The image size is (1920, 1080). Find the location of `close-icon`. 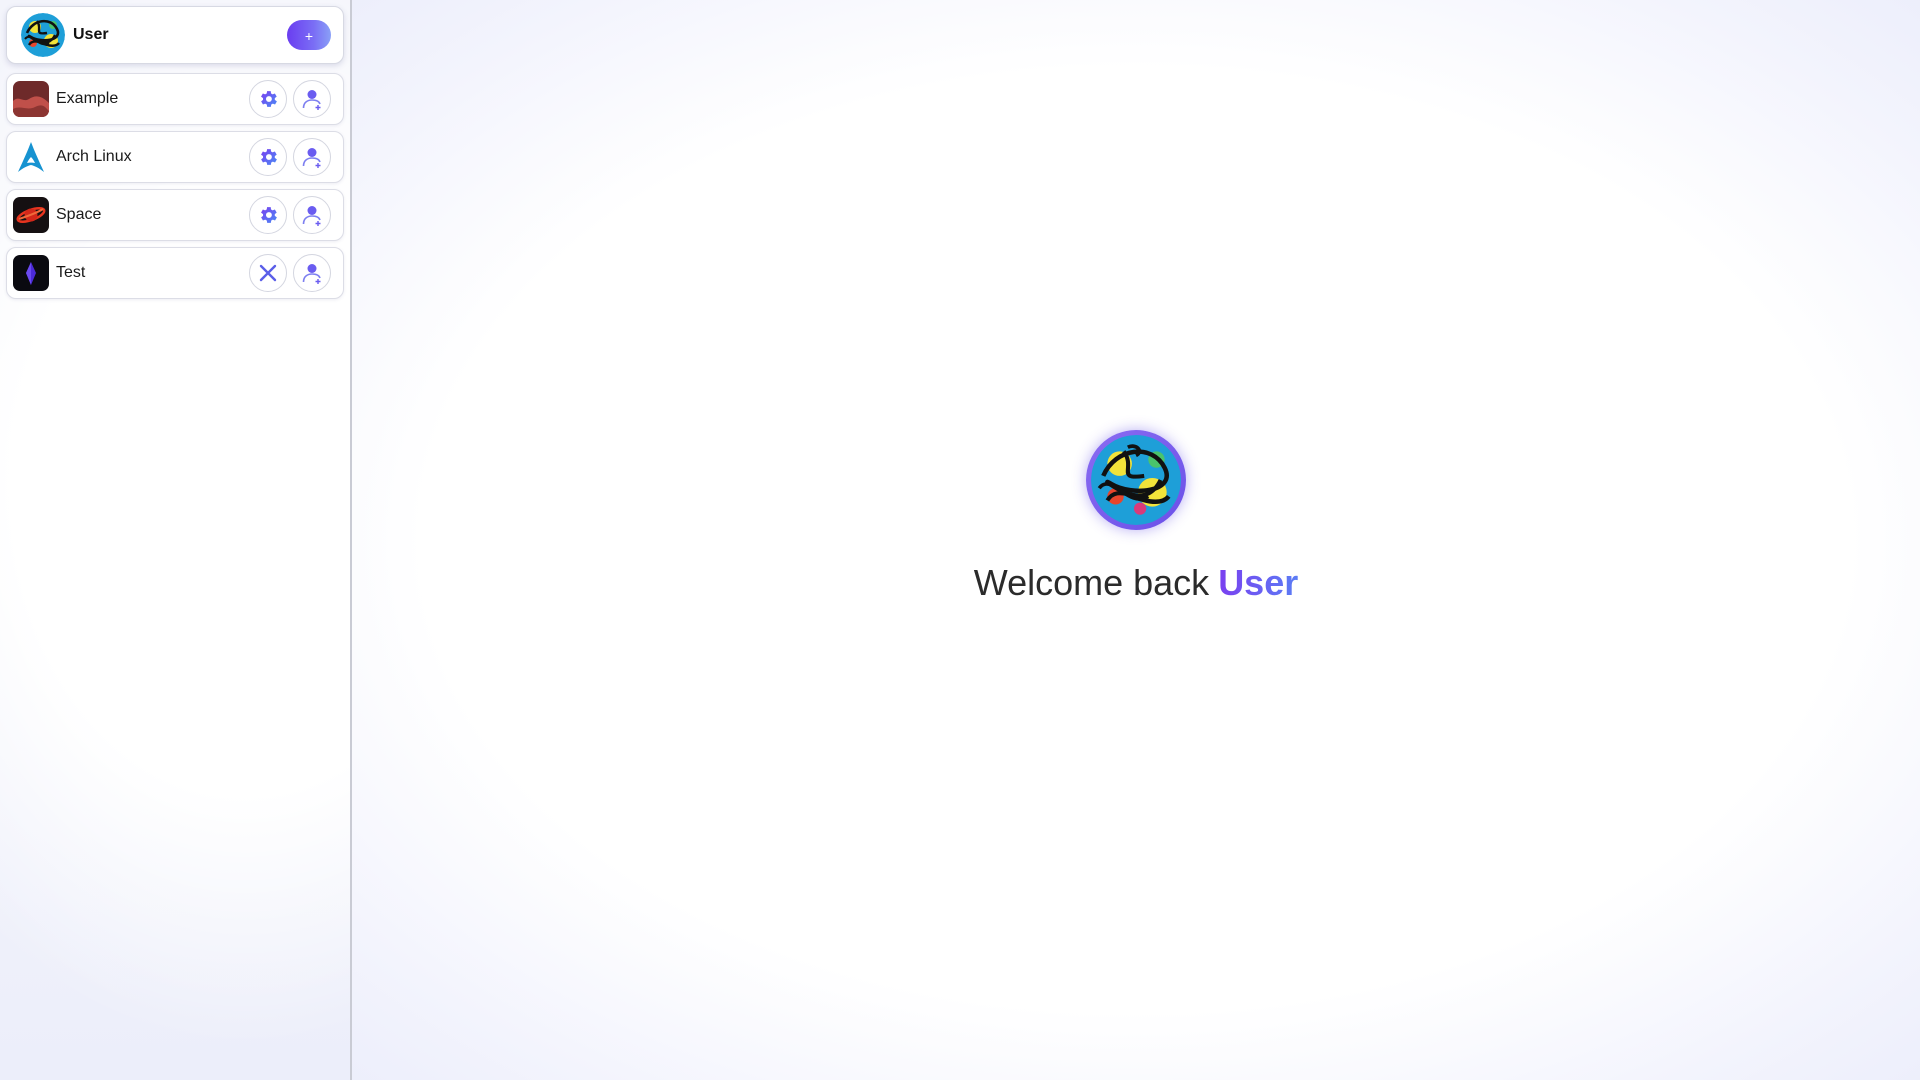

close-icon is located at coordinates (268, 273).